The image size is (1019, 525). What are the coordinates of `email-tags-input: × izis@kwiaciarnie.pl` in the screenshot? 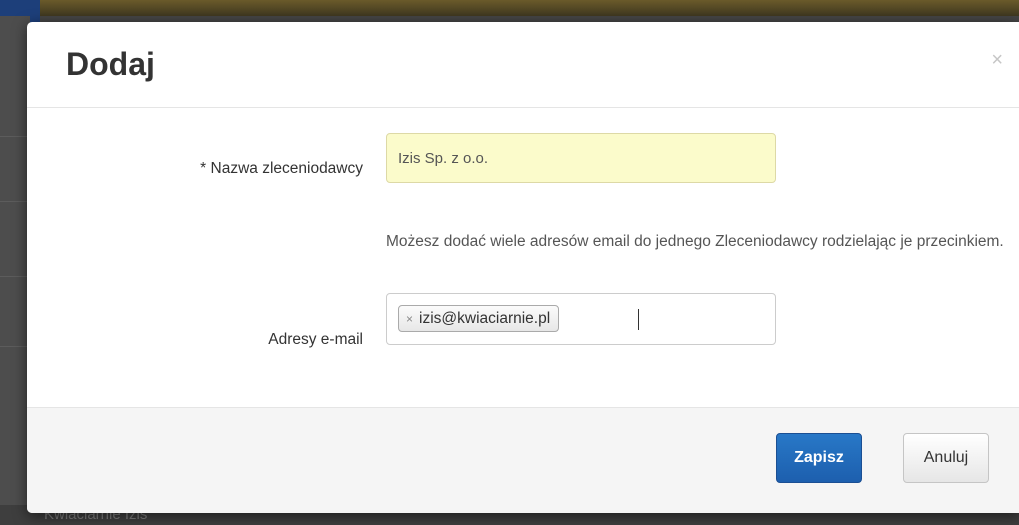 It's located at (581, 319).